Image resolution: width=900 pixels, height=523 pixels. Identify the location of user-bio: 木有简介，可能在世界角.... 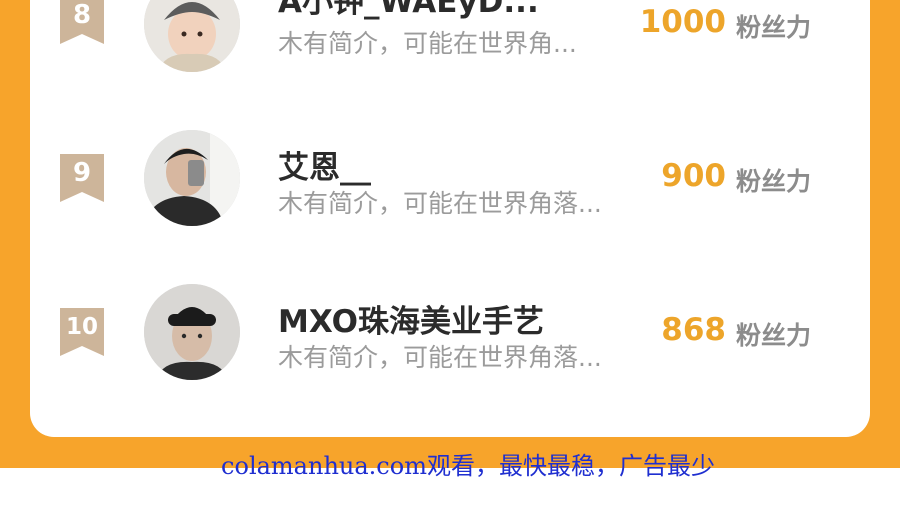
(427, 43).